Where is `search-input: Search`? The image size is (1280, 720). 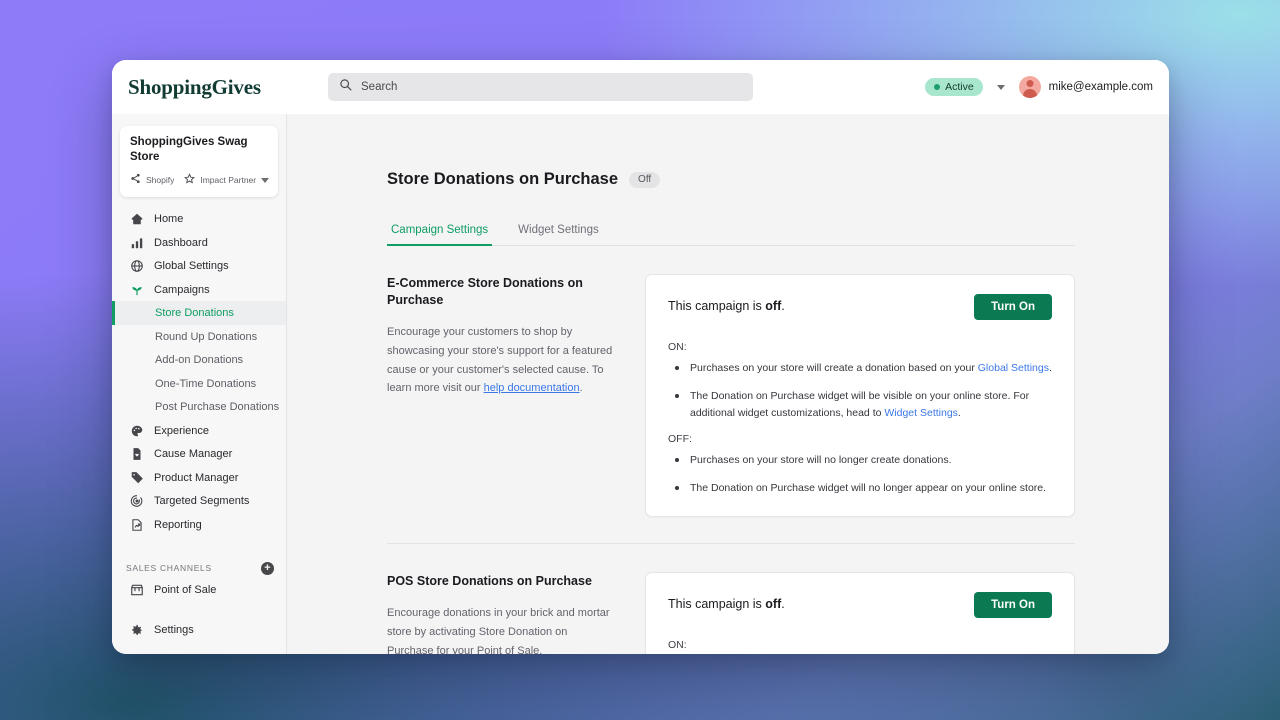
search-input: Search is located at coordinates (540, 87).